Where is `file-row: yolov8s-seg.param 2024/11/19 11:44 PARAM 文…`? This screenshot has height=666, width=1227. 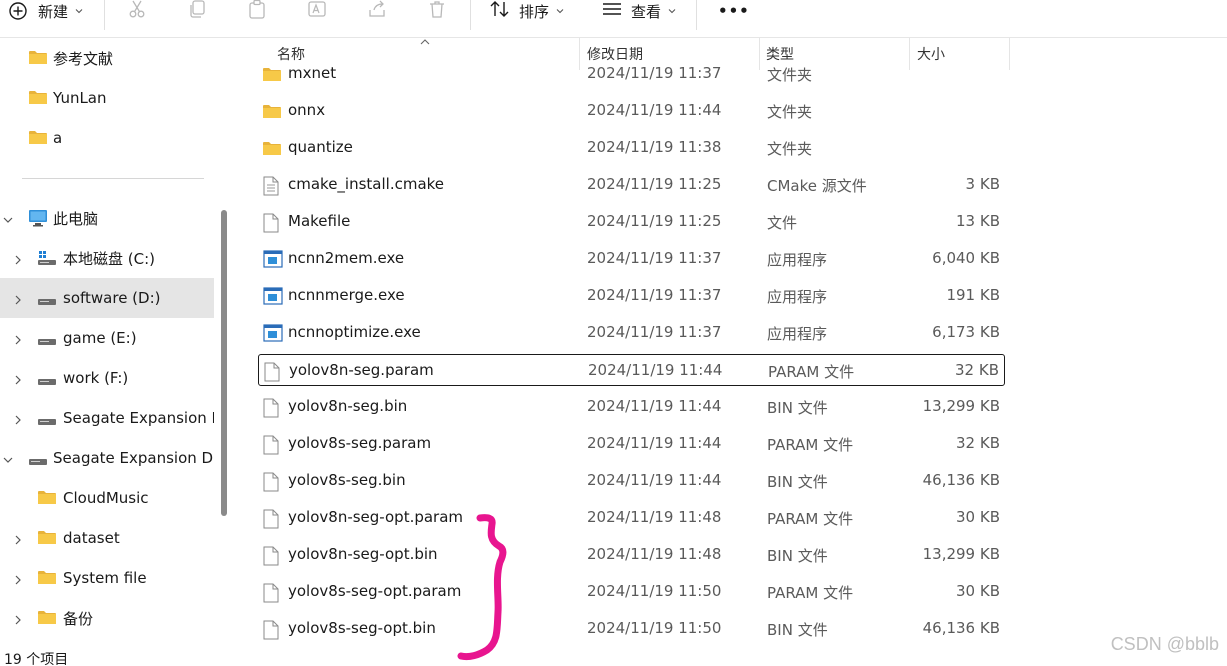 file-row: yolov8s-seg.param 2024/11/19 11:44 PARAM 文… is located at coordinates (631, 444).